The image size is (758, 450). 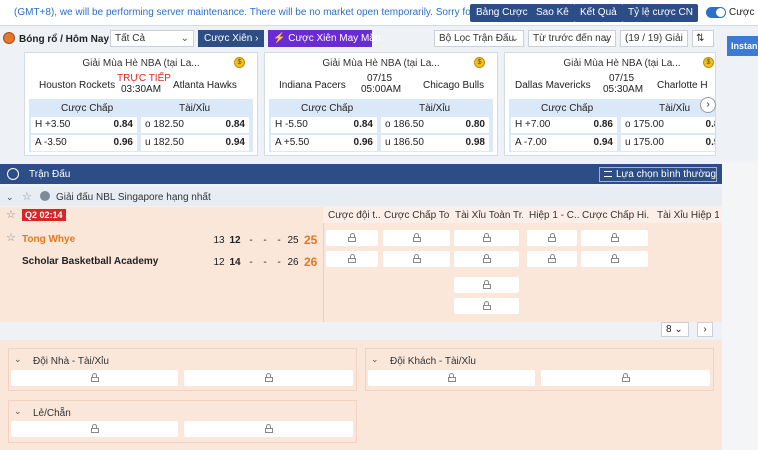 What do you see at coordinates (654, 38) in the screenshot?
I see `league-count-select: (19 / 19) Giải` at bounding box center [654, 38].